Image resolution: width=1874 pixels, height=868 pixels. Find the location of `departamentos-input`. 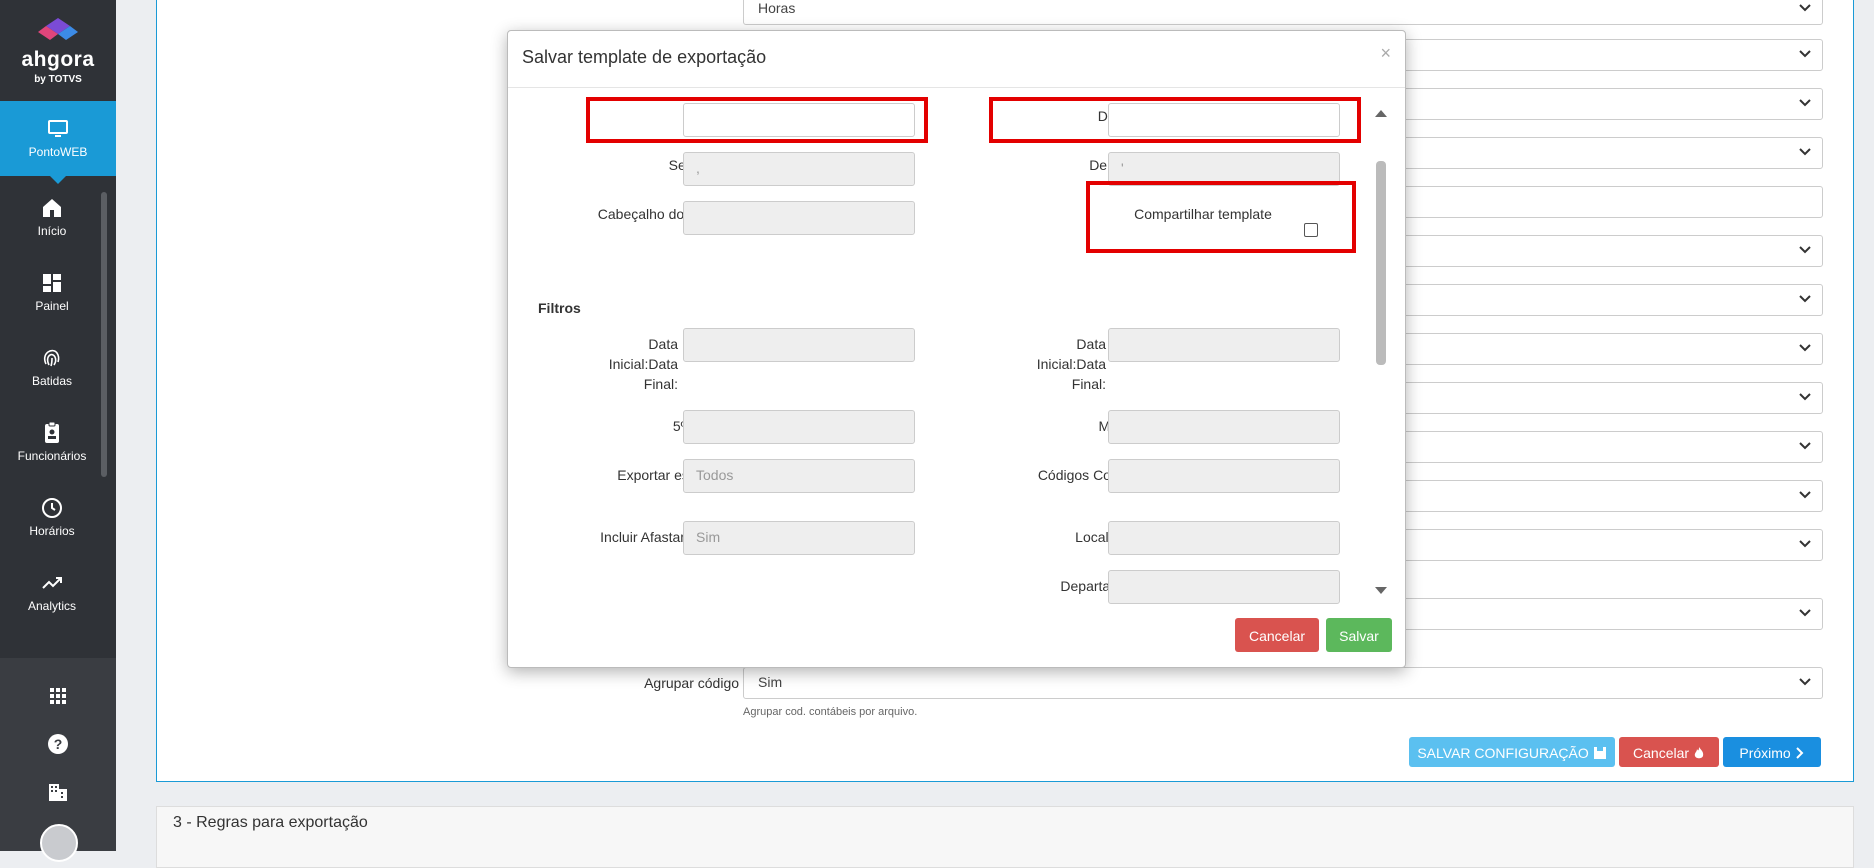

departamentos-input is located at coordinates (1224, 587).